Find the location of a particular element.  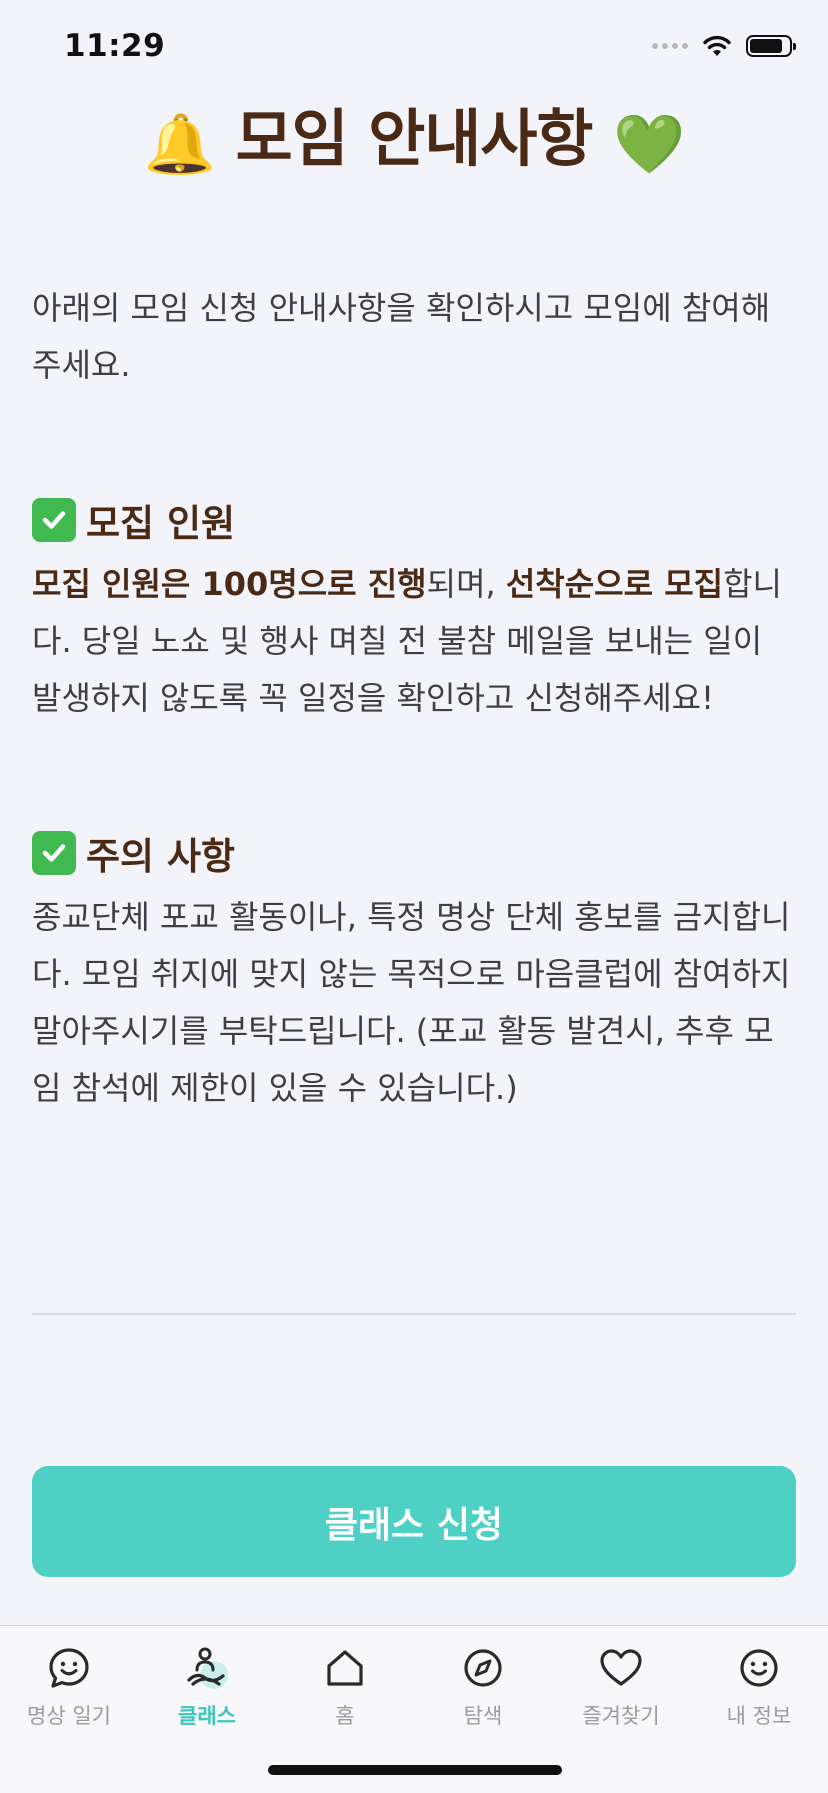

tab-label: 홈 is located at coordinates (345, 1716).